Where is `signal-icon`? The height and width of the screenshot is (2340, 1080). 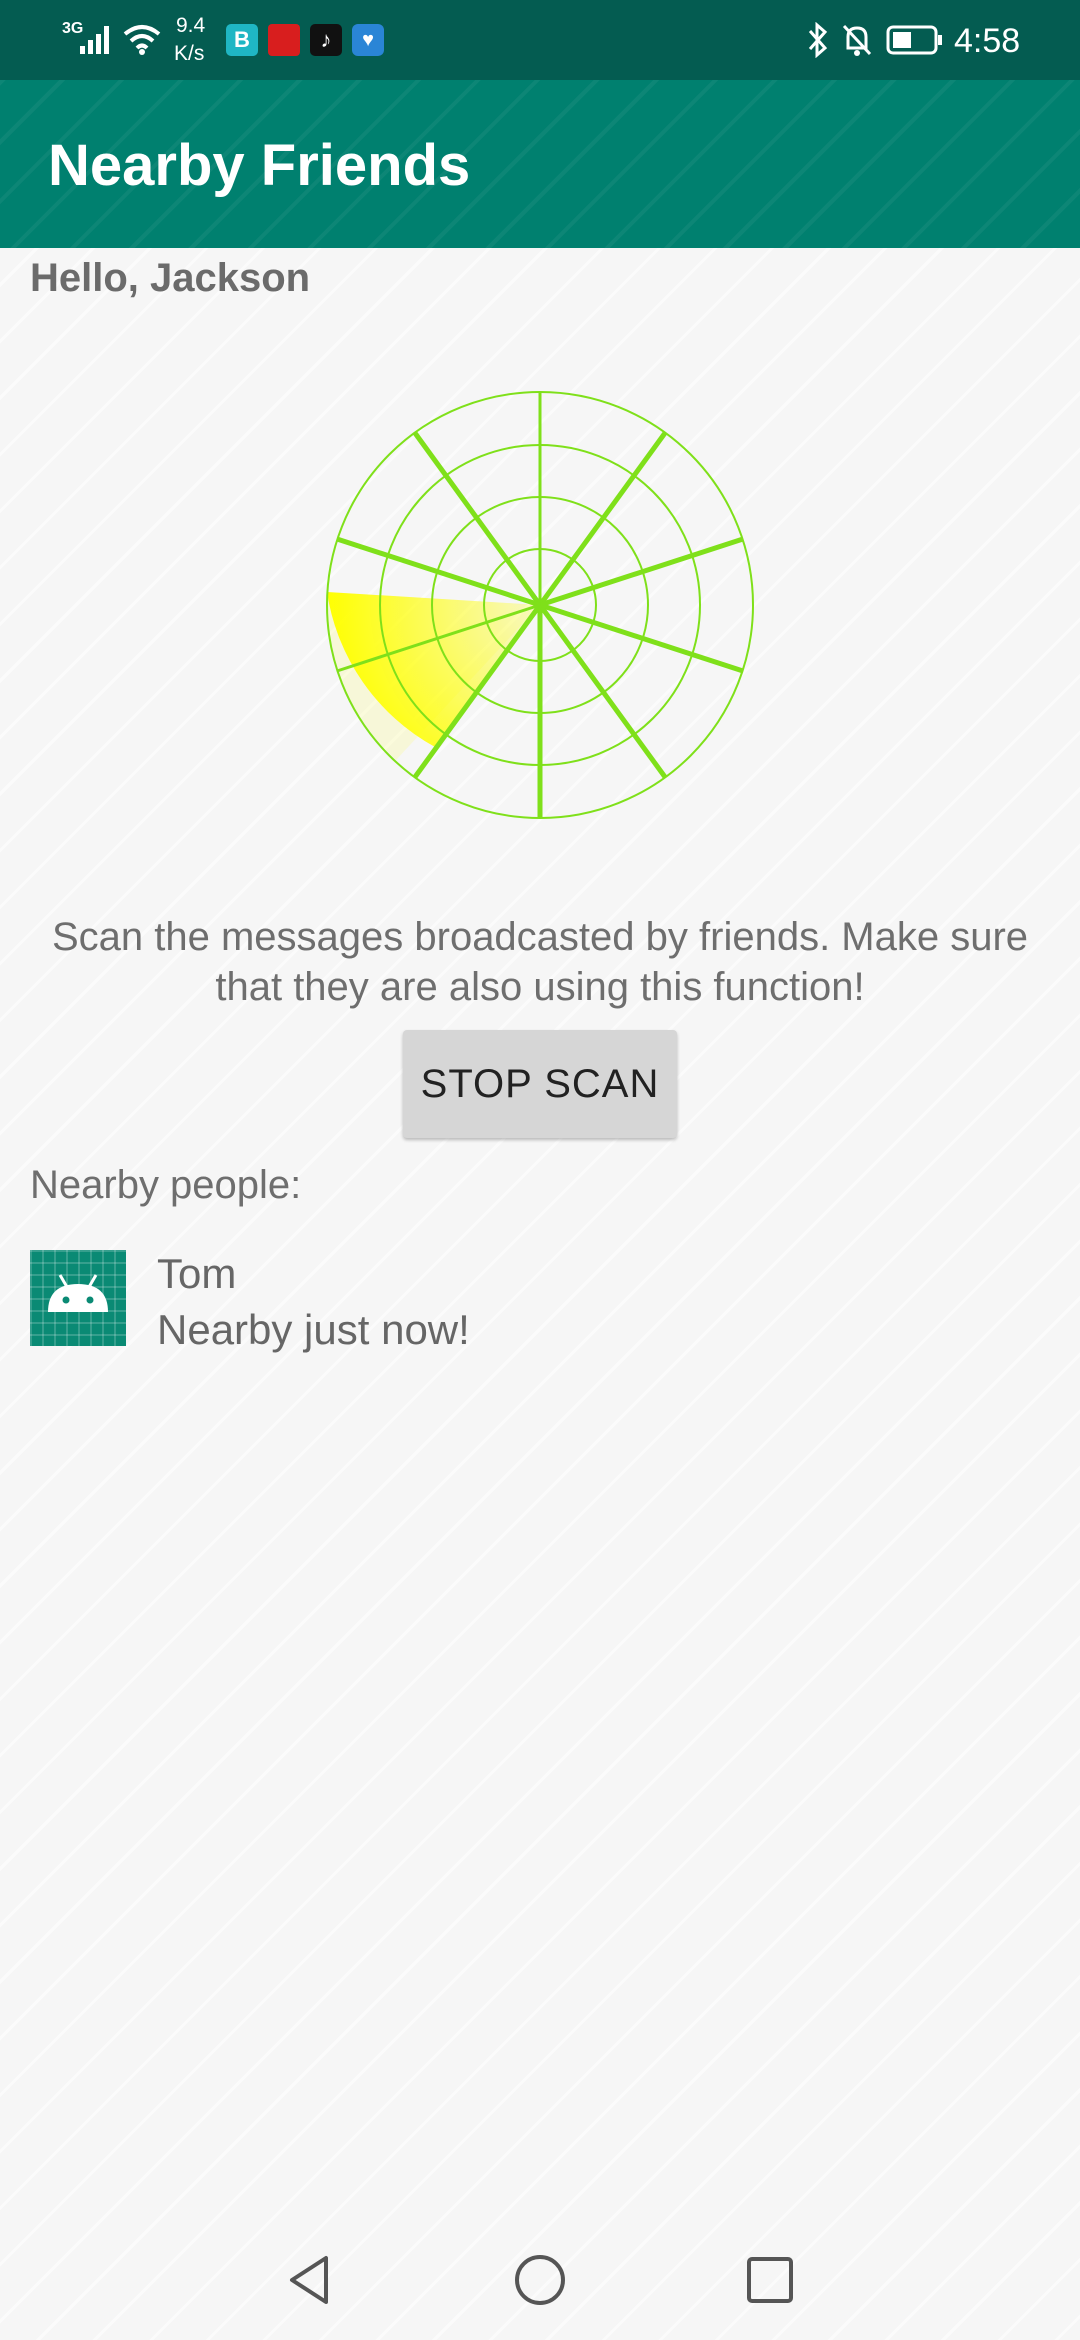 signal-icon is located at coordinates (94, 40).